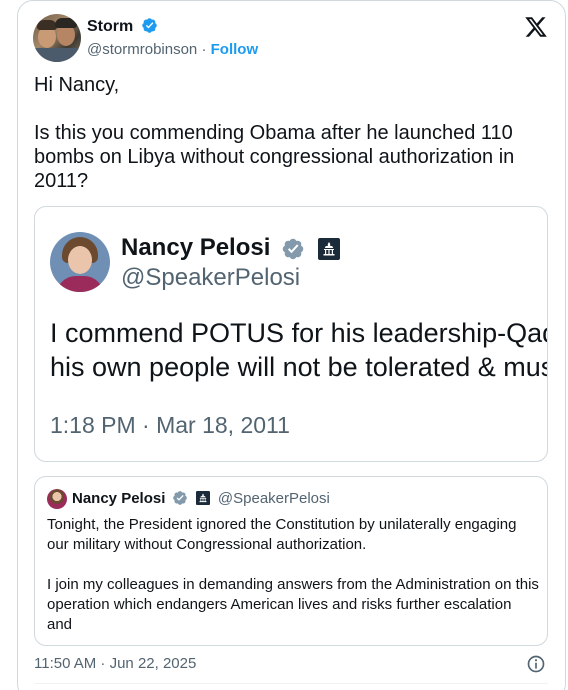 This screenshot has width=568, height=690. Describe the element at coordinates (119, 498) in the screenshot. I see `quoted-name: Nancy Pelosi` at that location.